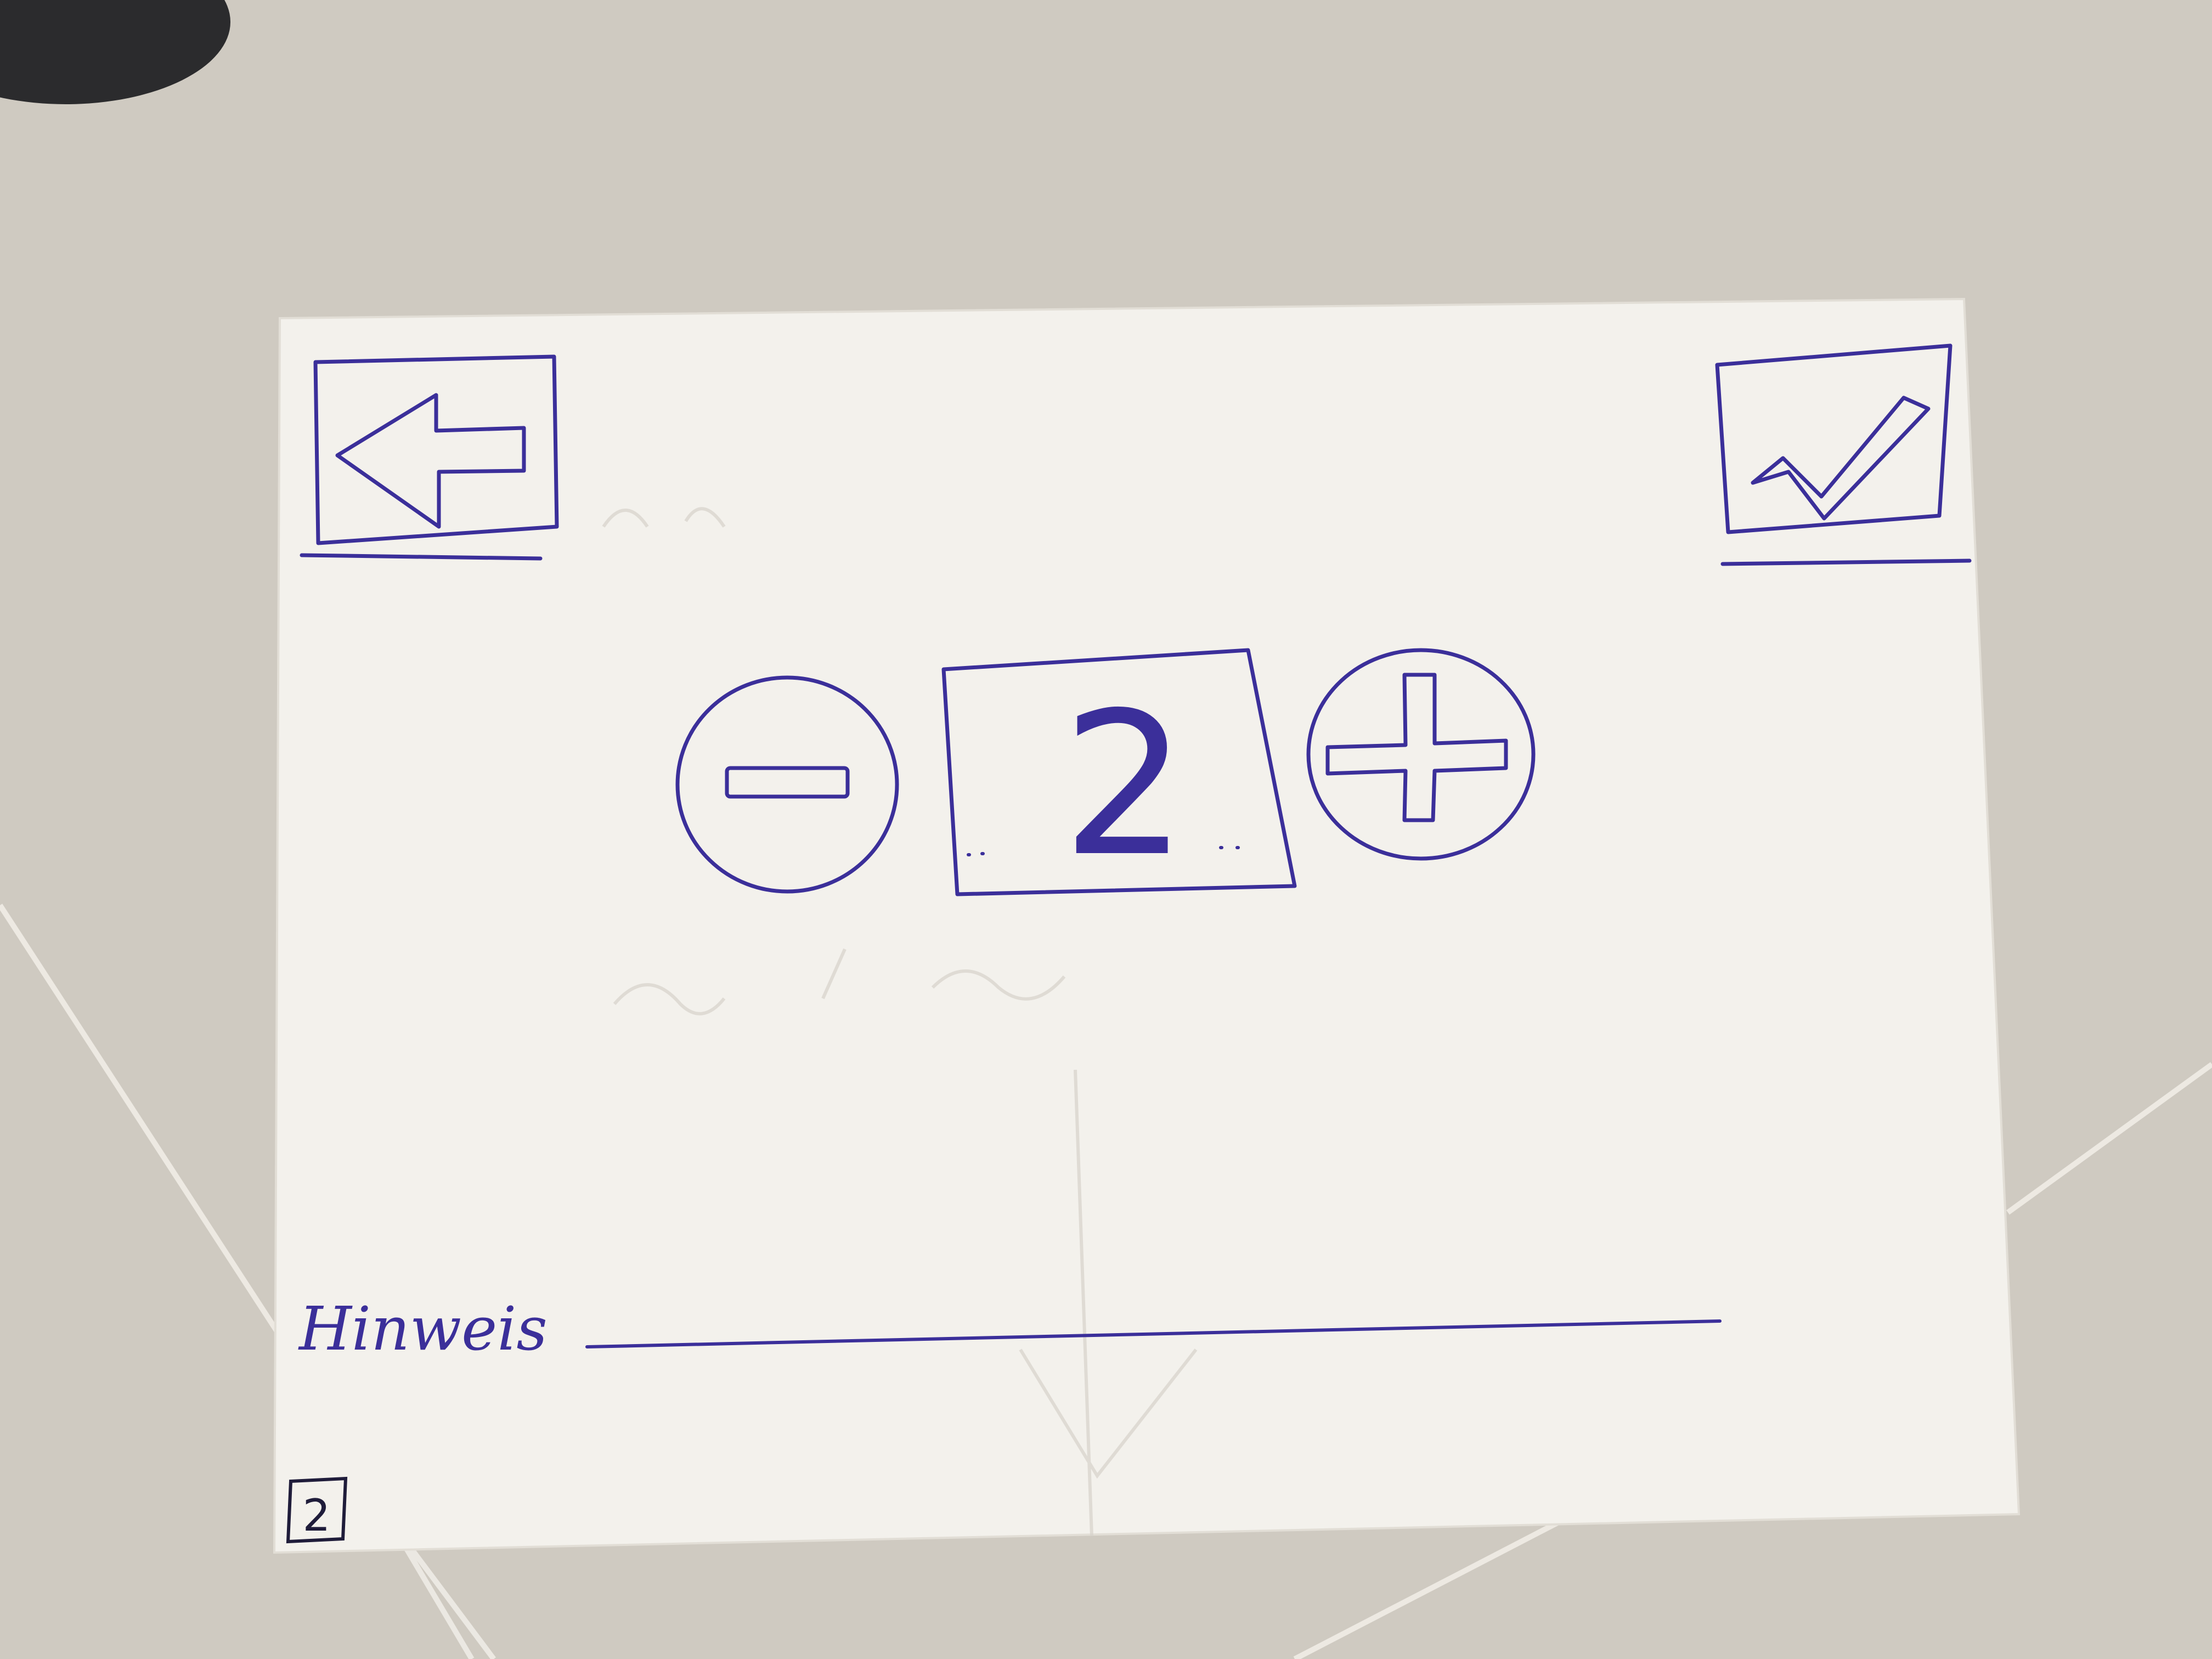 Image resolution: width=2212 pixels, height=1659 pixels. I want to click on note-label: Hinweis, so click(423, 1329).